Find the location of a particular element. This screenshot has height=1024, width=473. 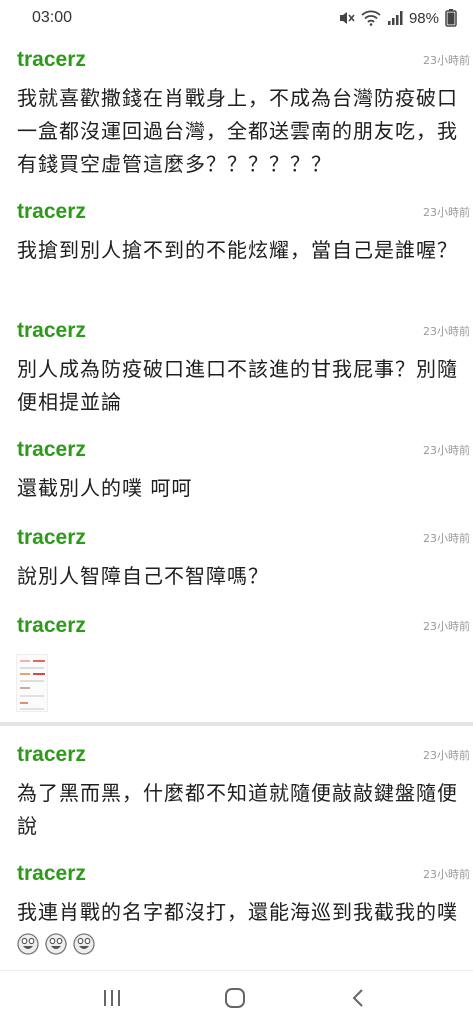

comment-item: tracerz 23小時前 我連肖戰的名字都沒打，還能海巡到我截我的噗 is located at coordinates (236, 914).